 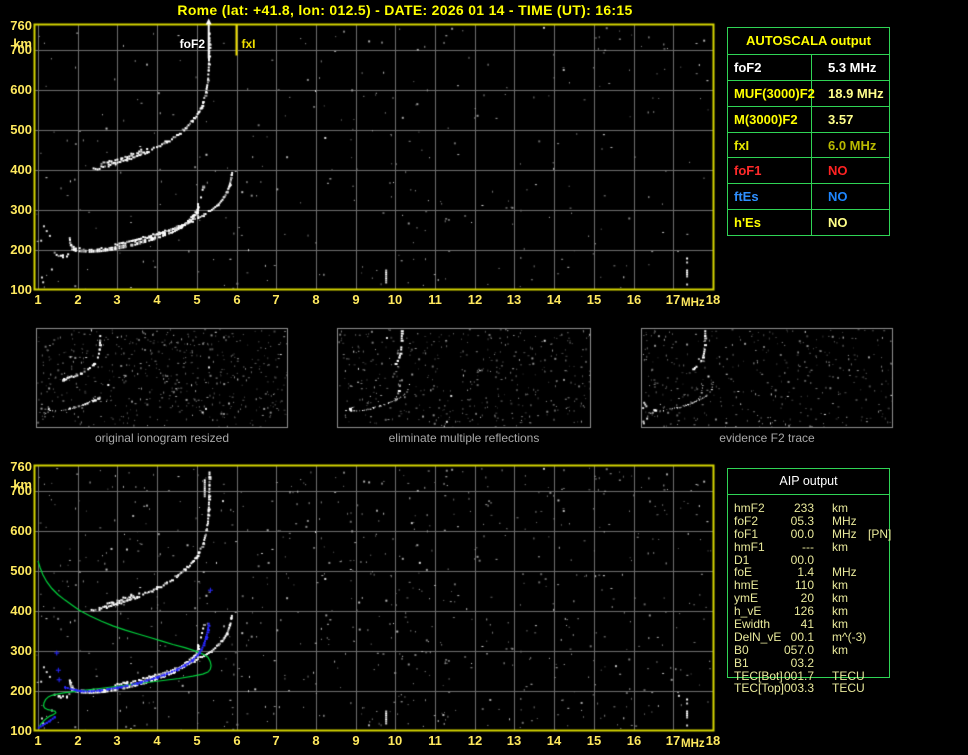 I want to click on aip-parameter-value: 05.3, so click(x=802, y=520).